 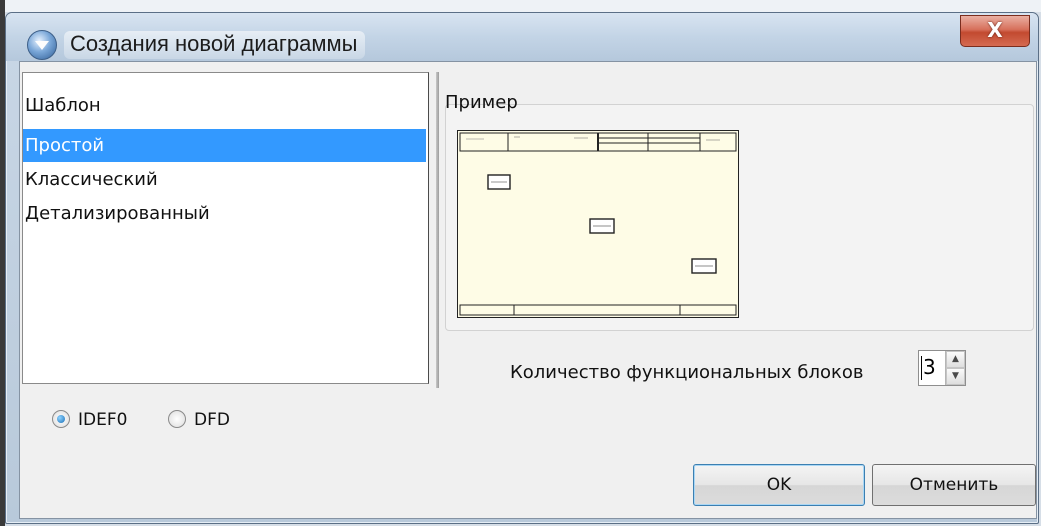 I want to click on radio-checked-icon, so click(x=61, y=419).